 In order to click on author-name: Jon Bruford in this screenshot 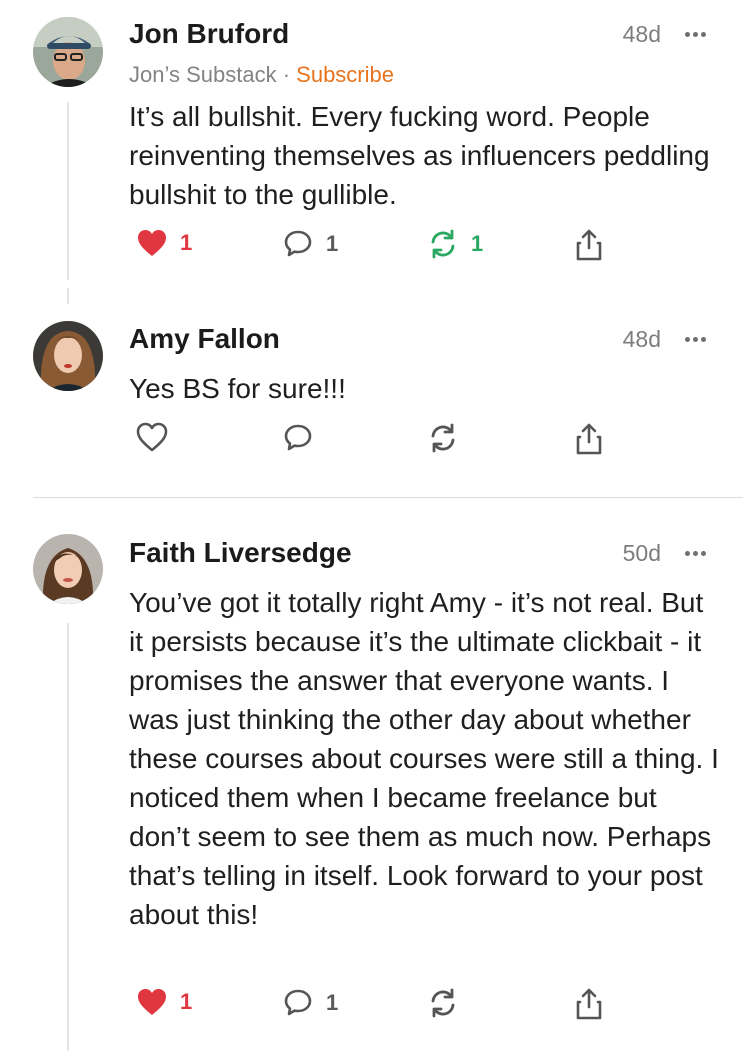, I will do `click(209, 34)`.